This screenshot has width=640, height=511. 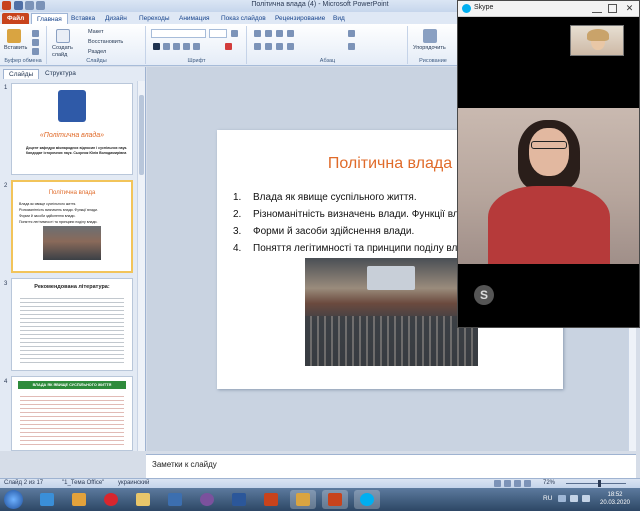 I want to click on start-button-icon, so click(x=13, y=499).